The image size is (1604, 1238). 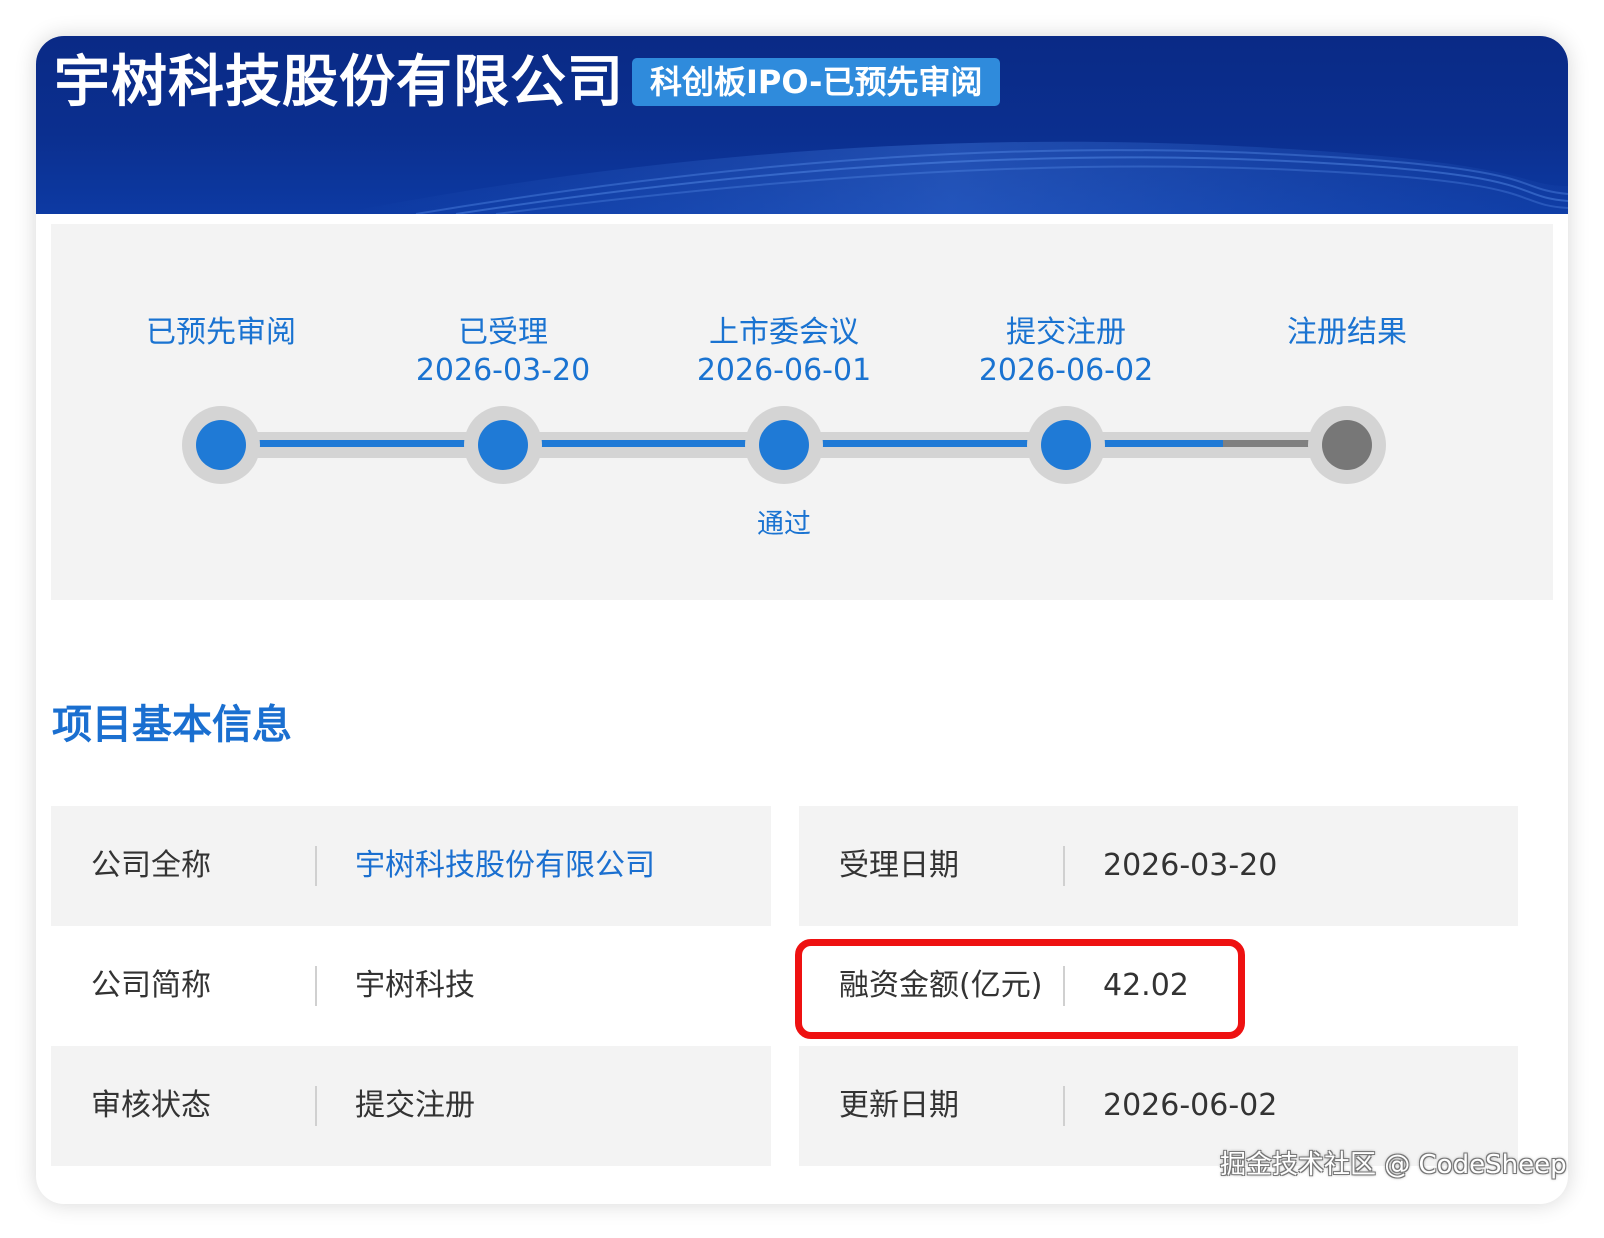 What do you see at coordinates (816, 82) in the screenshot?
I see `board-status-badge: 科创板IPO-已预先审阅` at bounding box center [816, 82].